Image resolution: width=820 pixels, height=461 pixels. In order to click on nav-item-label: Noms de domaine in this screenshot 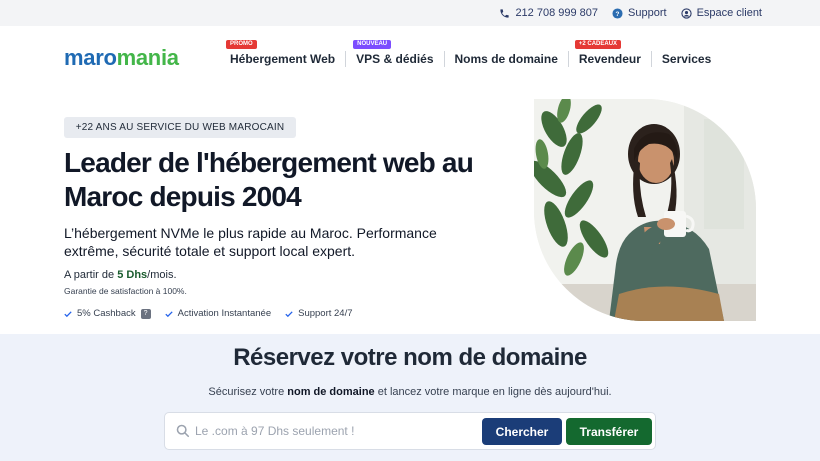, I will do `click(506, 59)`.